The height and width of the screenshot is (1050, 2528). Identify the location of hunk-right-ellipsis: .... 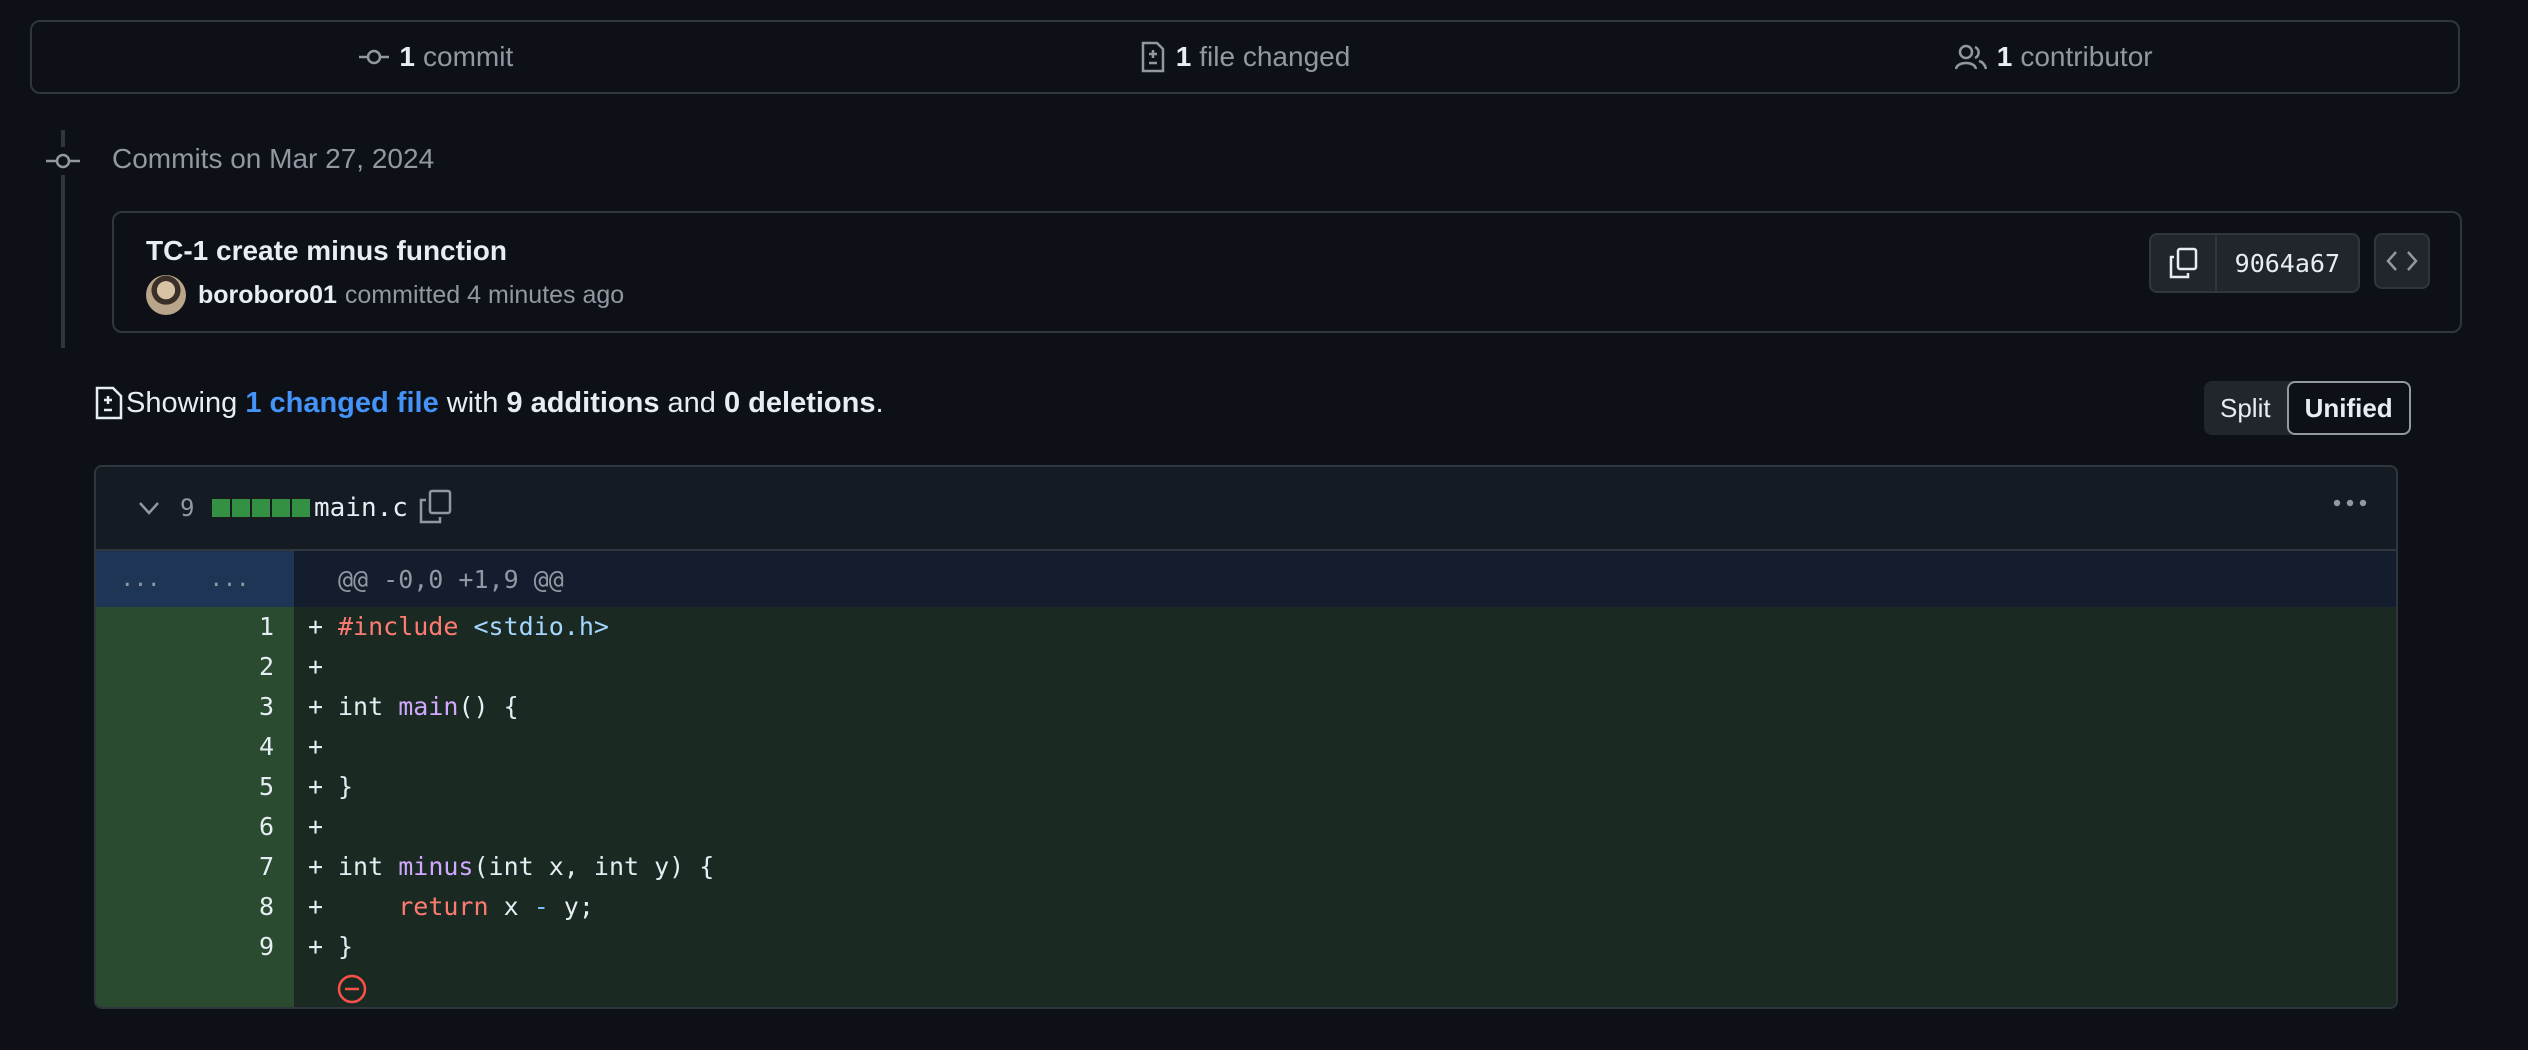
(229, 579).